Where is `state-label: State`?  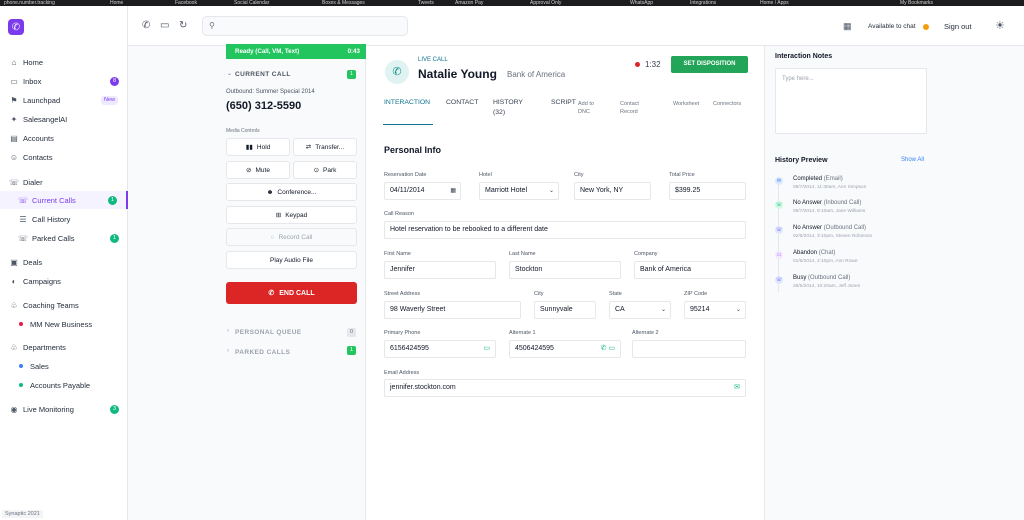
state-label: State is located at coordinates (615, 294).